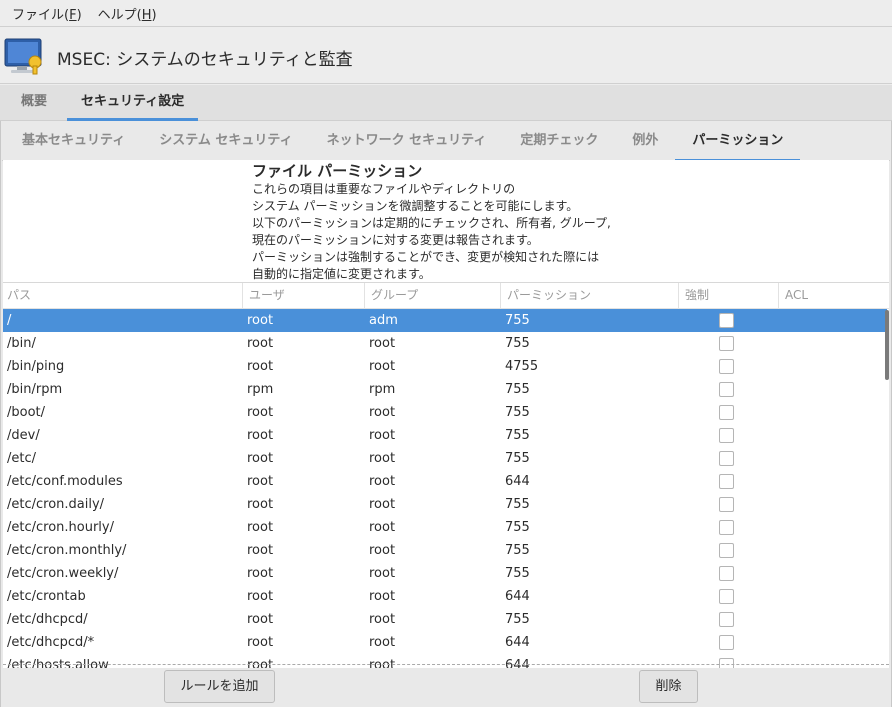 The height and width of the screenshot is (707, 892). I want to click on table-row: /boot/root root 755, so click(445, 412).